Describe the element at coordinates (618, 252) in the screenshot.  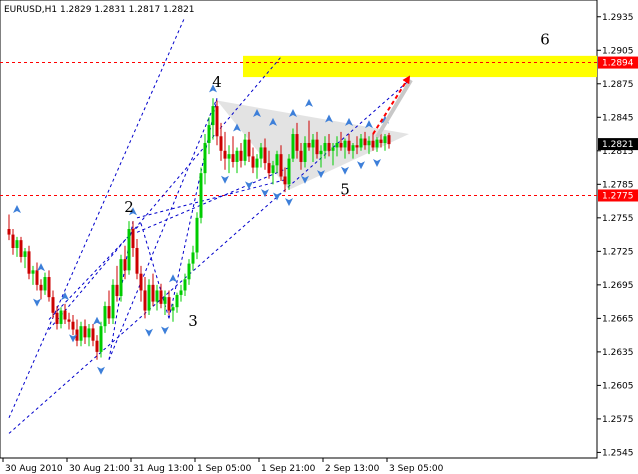
I see `y-tick-label: 1.2725` at that location.